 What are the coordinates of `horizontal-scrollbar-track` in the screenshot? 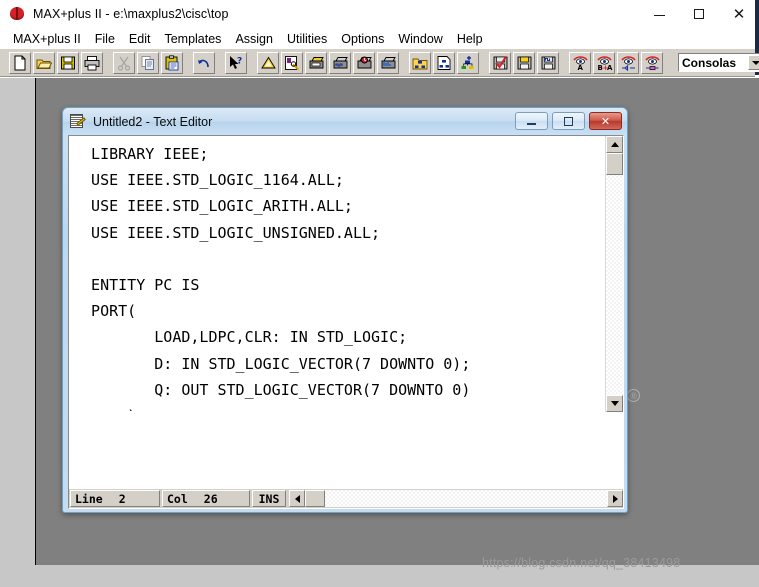 It's located at (466, 498).